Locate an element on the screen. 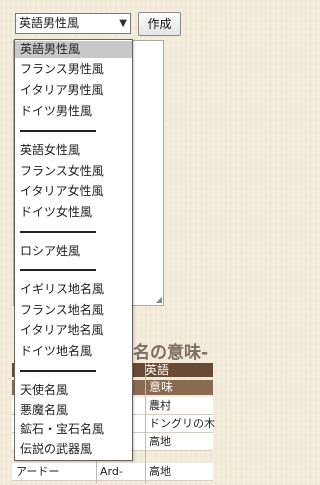  dropdown-option: フランス男性風 is located at coordinates (73, 69).